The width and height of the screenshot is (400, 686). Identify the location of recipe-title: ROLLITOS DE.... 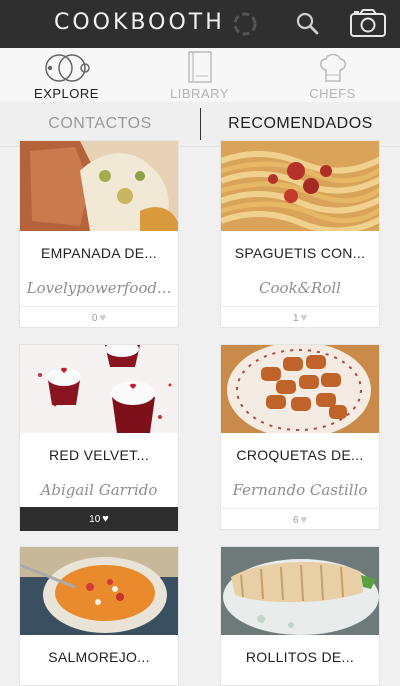
(300, 657).